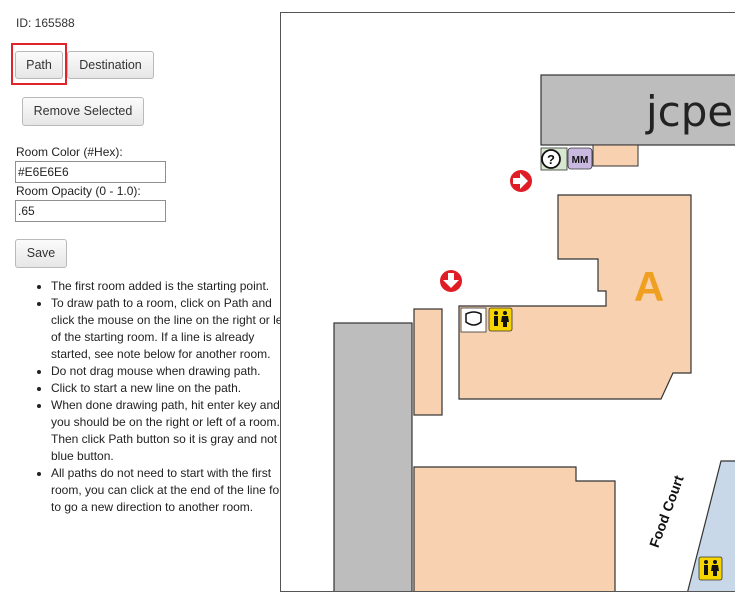  What do you see at coordinates (45, 23) in the screenshot?
I see `record-id: ID: 165588` at bounding box center [45, 23].